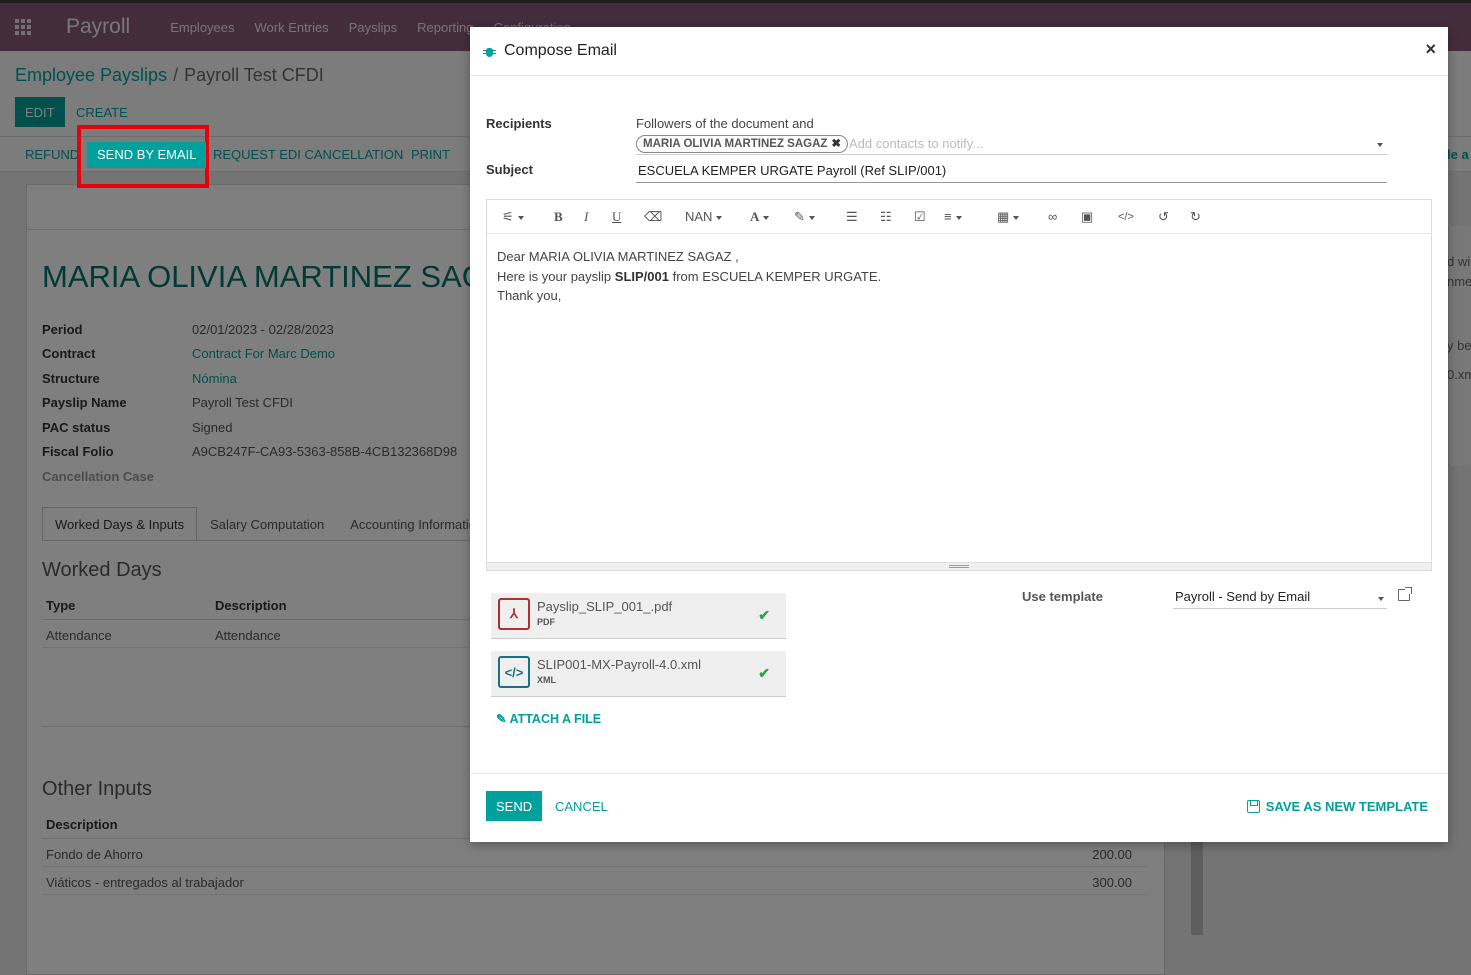 This screenshot has height=975, width=1471. What do you see at coordinates (1195, 217) in the screenshot?
I see `redo-icon: ↻` at bounding box center [1195, 217].